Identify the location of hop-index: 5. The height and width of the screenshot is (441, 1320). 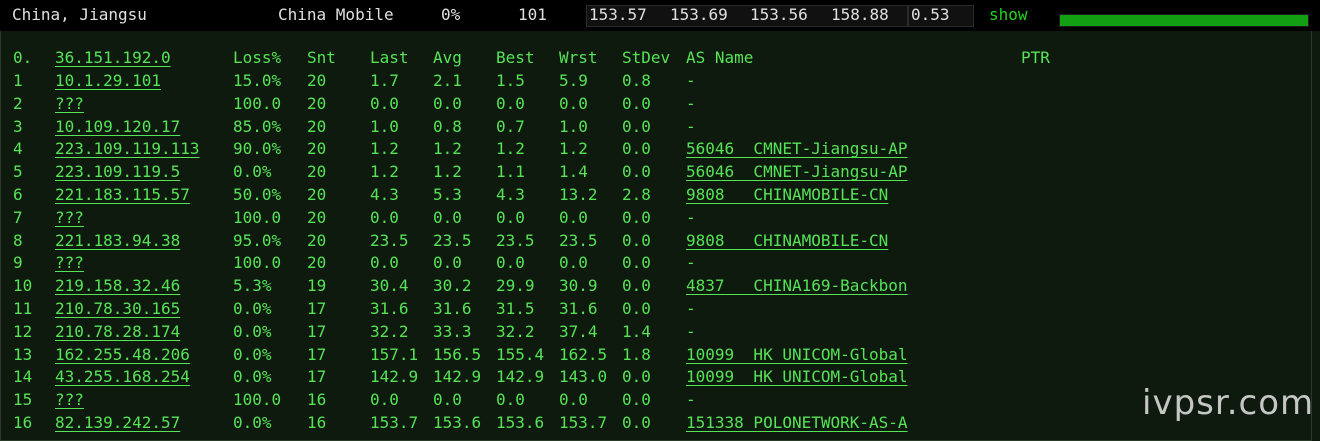
(18, 172).